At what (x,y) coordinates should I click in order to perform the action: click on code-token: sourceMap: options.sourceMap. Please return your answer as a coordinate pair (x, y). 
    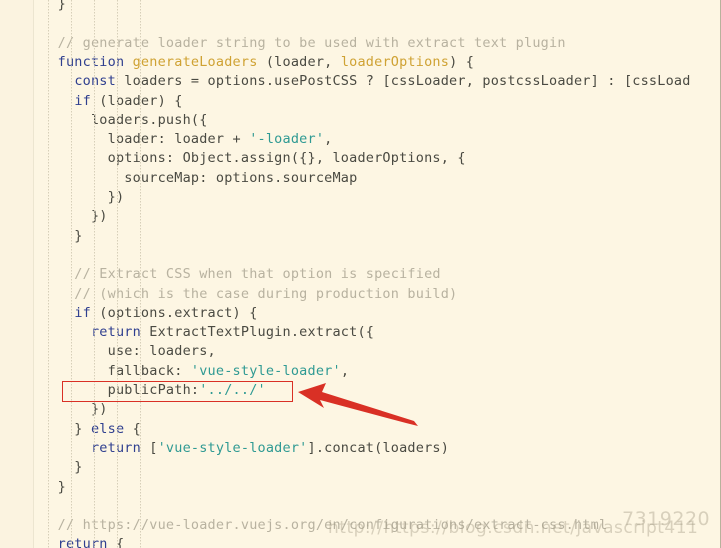
    Looking at the image, I should click on (199, 177).